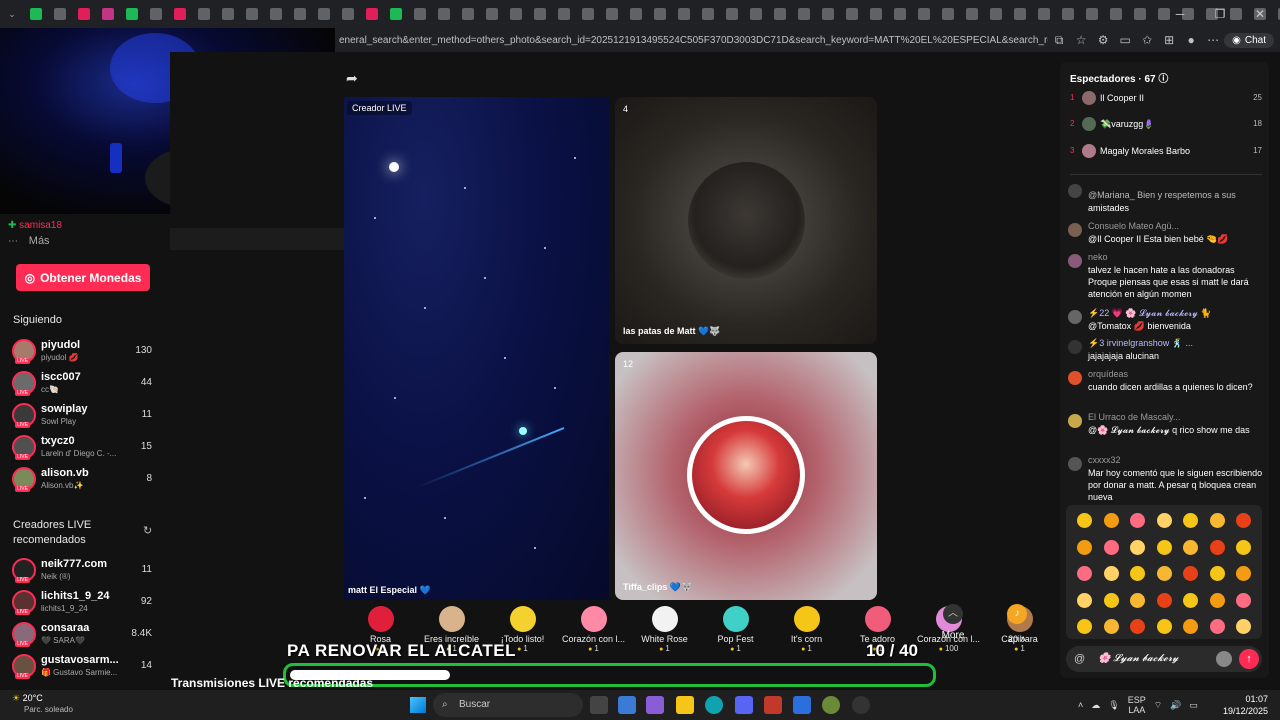 Image resolution: width=1280 pixels, height=720 pixels. I want to click on gift-item: Corazón con l...1, so click(593, 629).